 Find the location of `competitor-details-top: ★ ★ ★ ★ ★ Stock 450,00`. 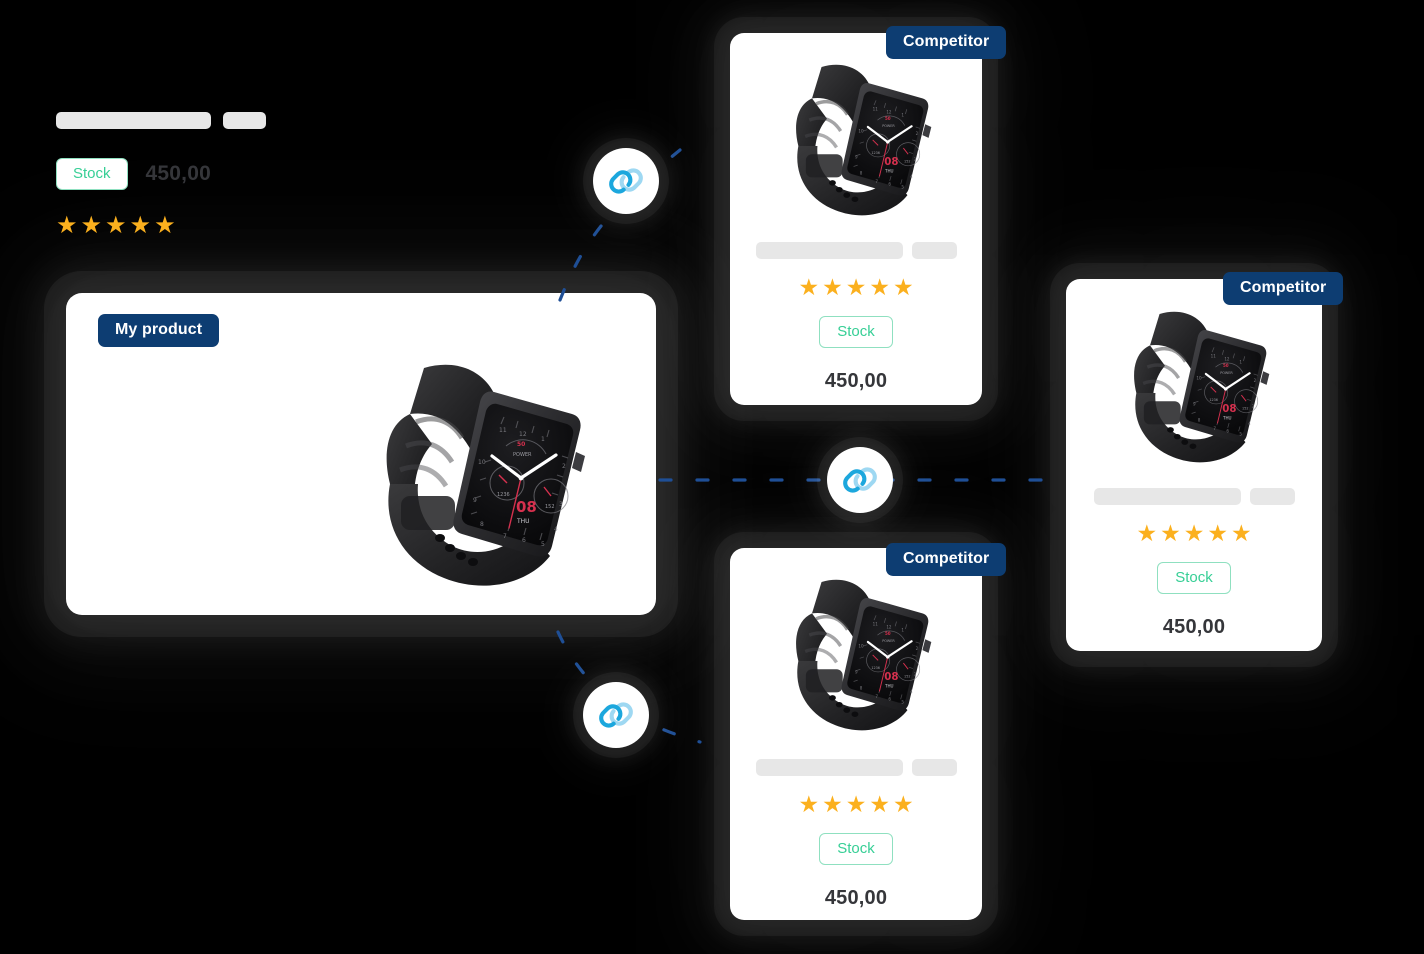

competitor-details-top: ★ ★ ★ ★ ★ Stock 450,00 is located at coordinates (856, 317).